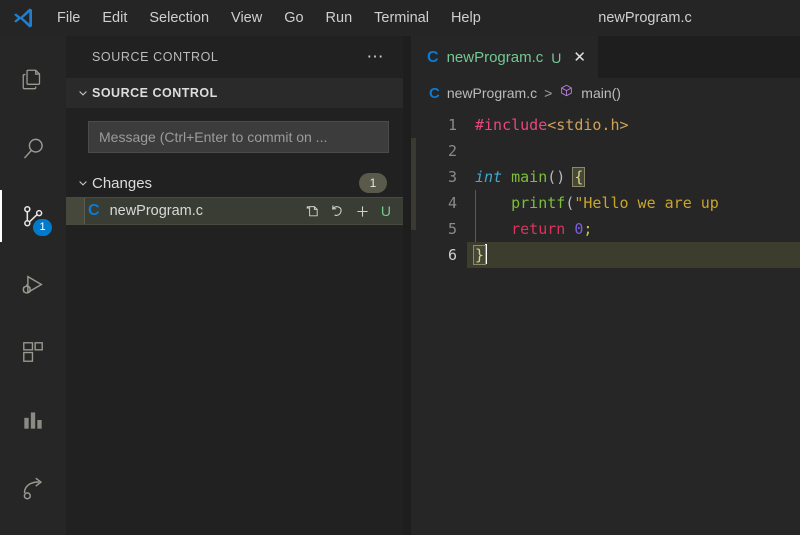  What do you see at coordinates (452, 177) in the screenshot?
I see `line-number: 3` at bounding box center [452, 177].